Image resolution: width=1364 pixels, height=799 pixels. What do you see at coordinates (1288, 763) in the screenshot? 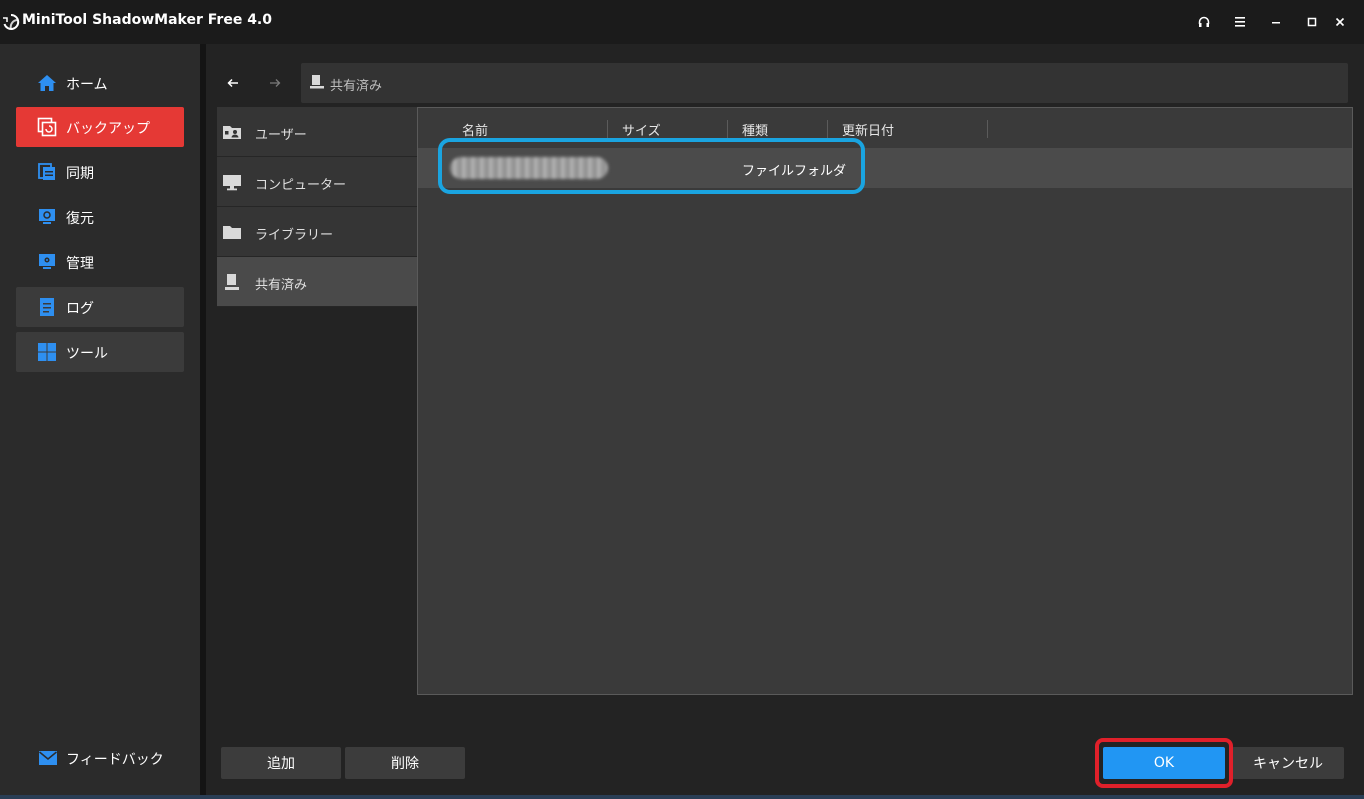
I see `cancel-button: キャンセル` at bounding box center [1288, 763].